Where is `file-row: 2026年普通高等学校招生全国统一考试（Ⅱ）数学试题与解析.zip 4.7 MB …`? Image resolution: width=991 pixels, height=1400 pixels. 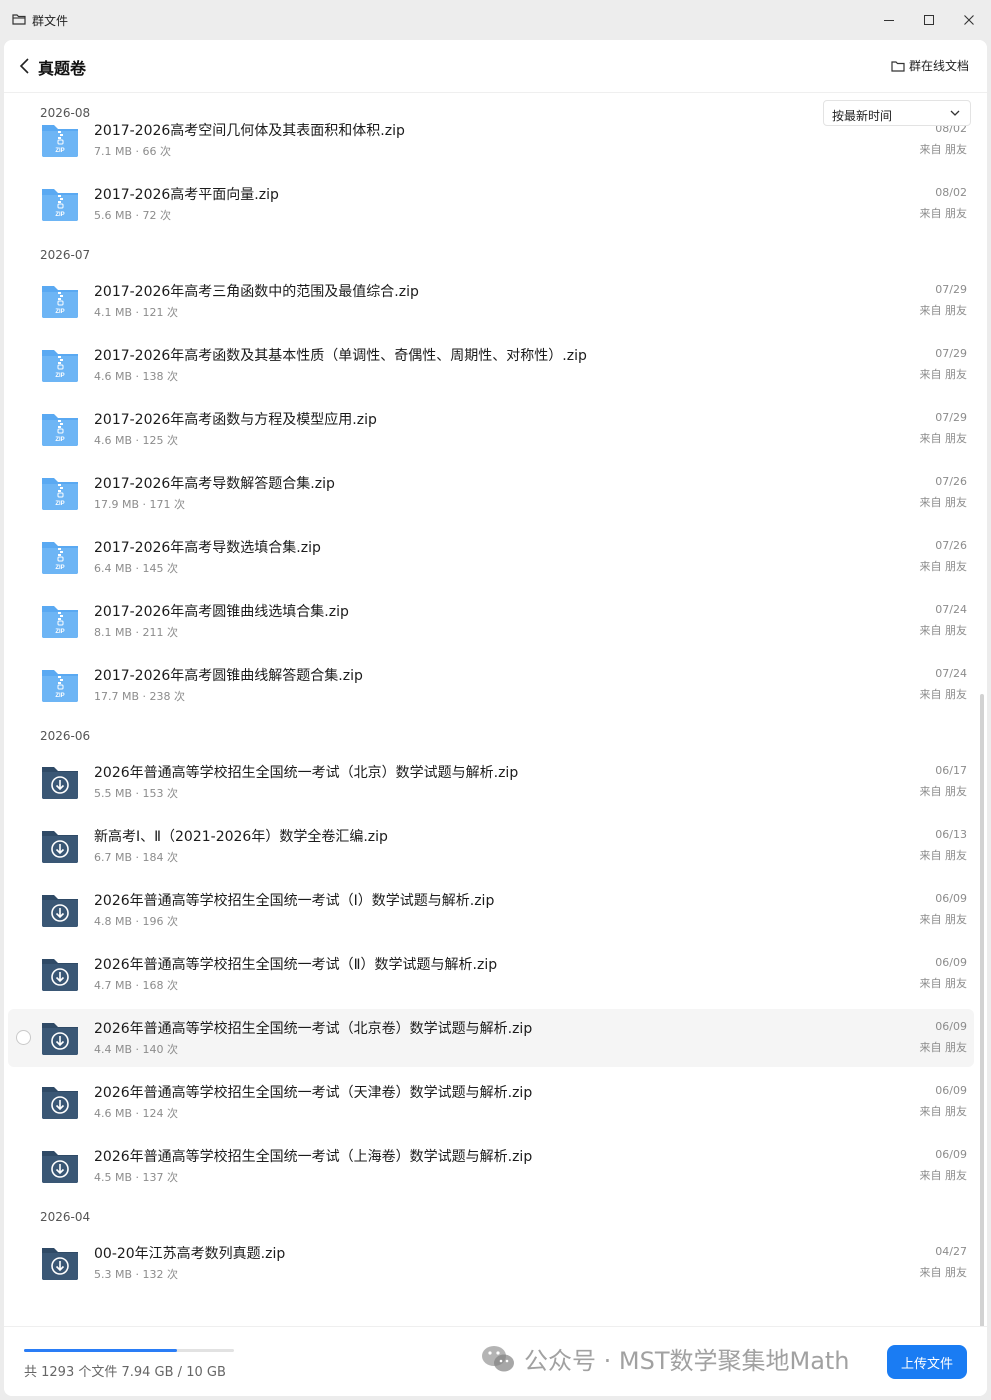
file-row: 2026年普通高等学校招生全国统一考试（Ⅱ）数学试题与解析.zip 4.7 MB … is located at coordinates (491, 974).